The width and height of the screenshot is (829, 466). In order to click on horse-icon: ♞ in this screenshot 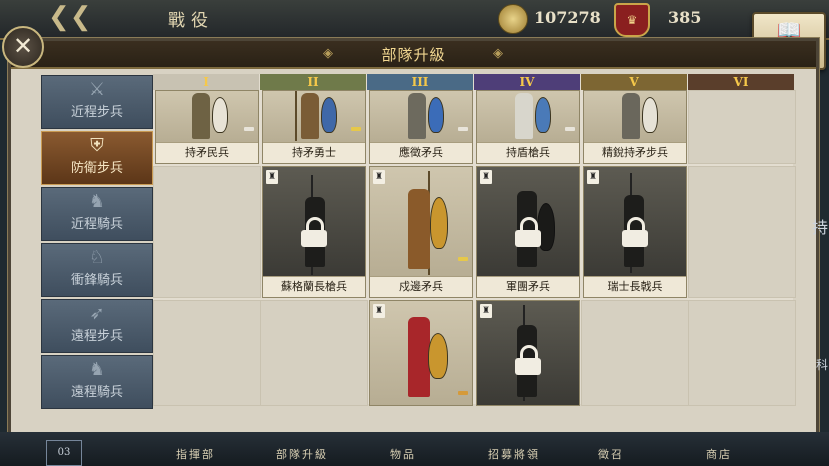, I will do `click(97, 201)`.